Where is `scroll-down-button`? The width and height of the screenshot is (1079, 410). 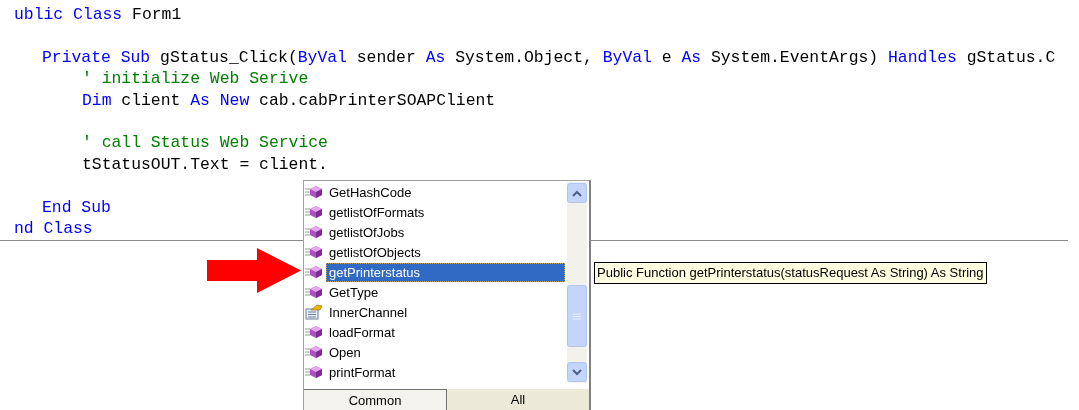 scroll-down-button is located at coordinates (577, 372).